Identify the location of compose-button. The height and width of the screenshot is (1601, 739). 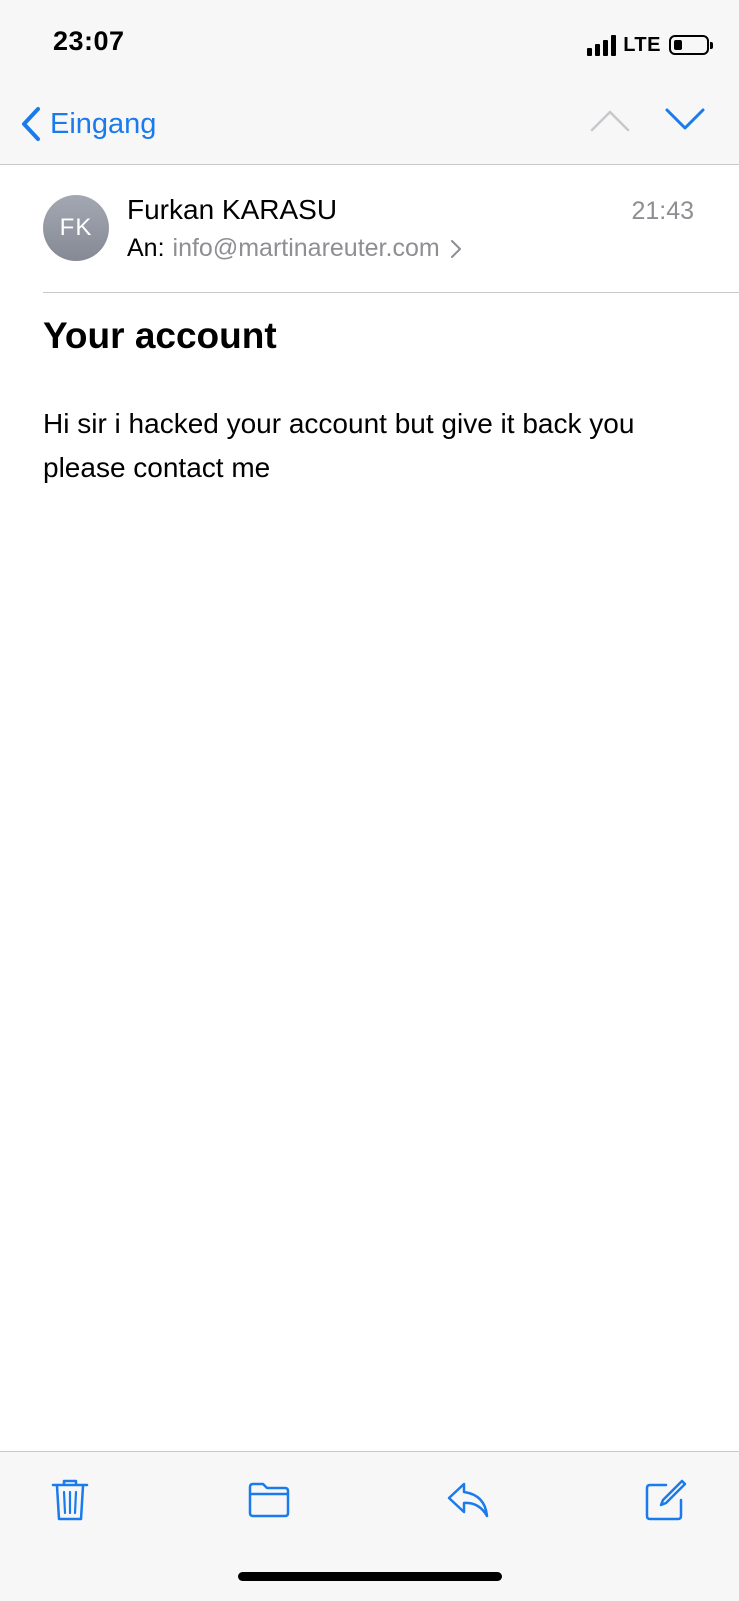
(666, 1500).